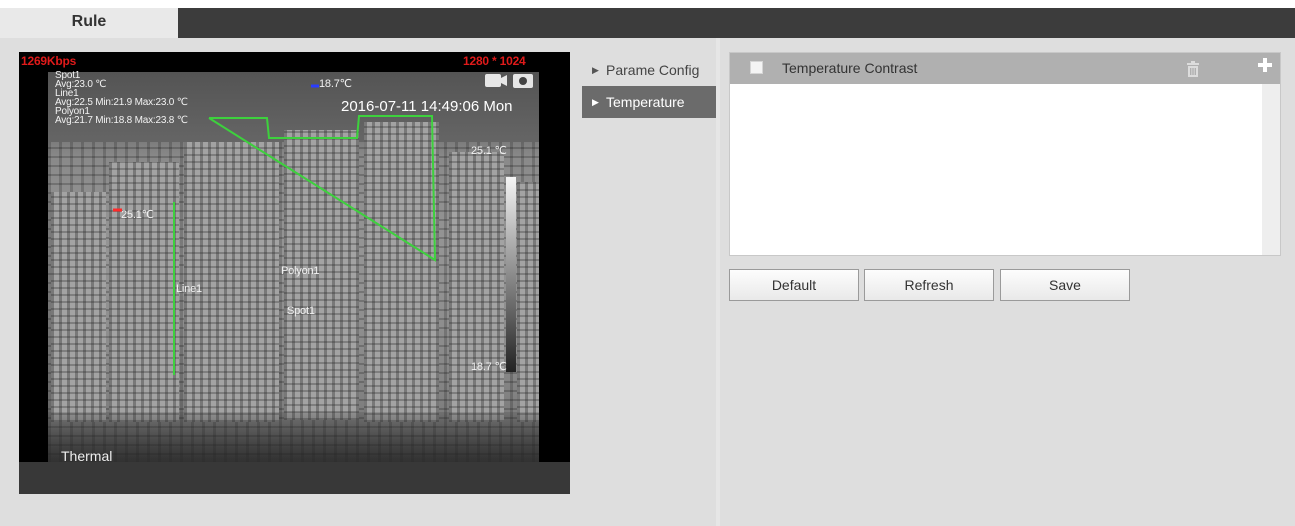  I want to click on panel-divider, so click(718, 282).